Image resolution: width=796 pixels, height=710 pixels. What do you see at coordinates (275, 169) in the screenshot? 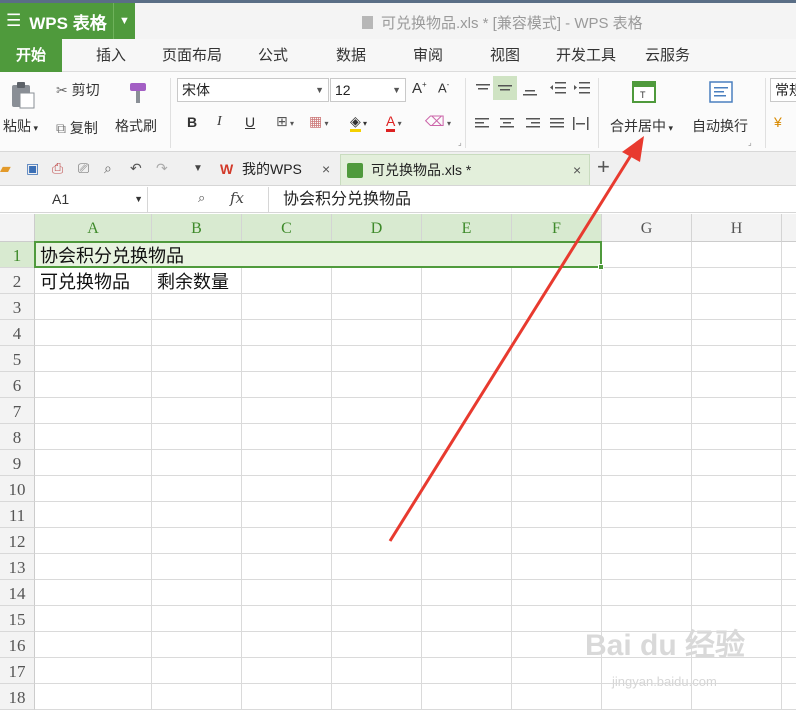
I see `tab-my-wps: W 我的WPS ×` at bounding box center [275, 169].